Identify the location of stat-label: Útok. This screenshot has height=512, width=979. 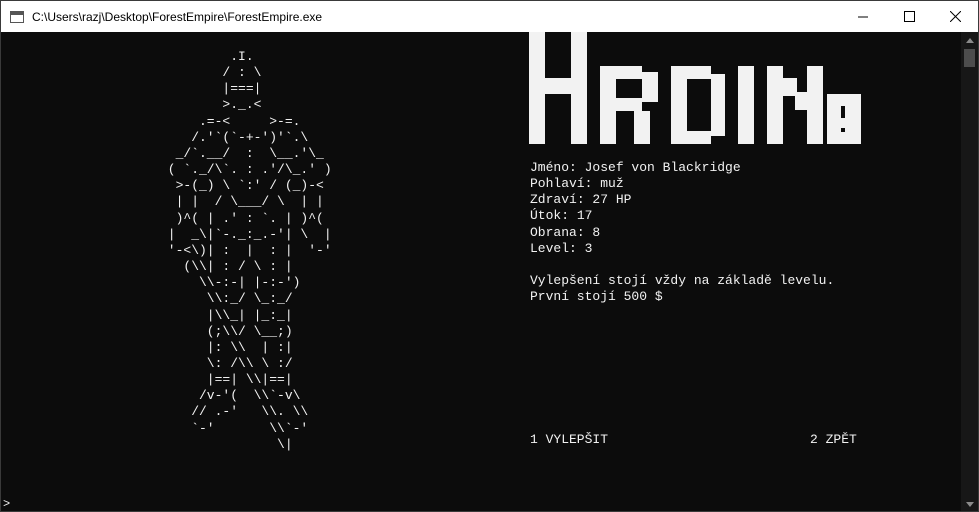
(546, 216).